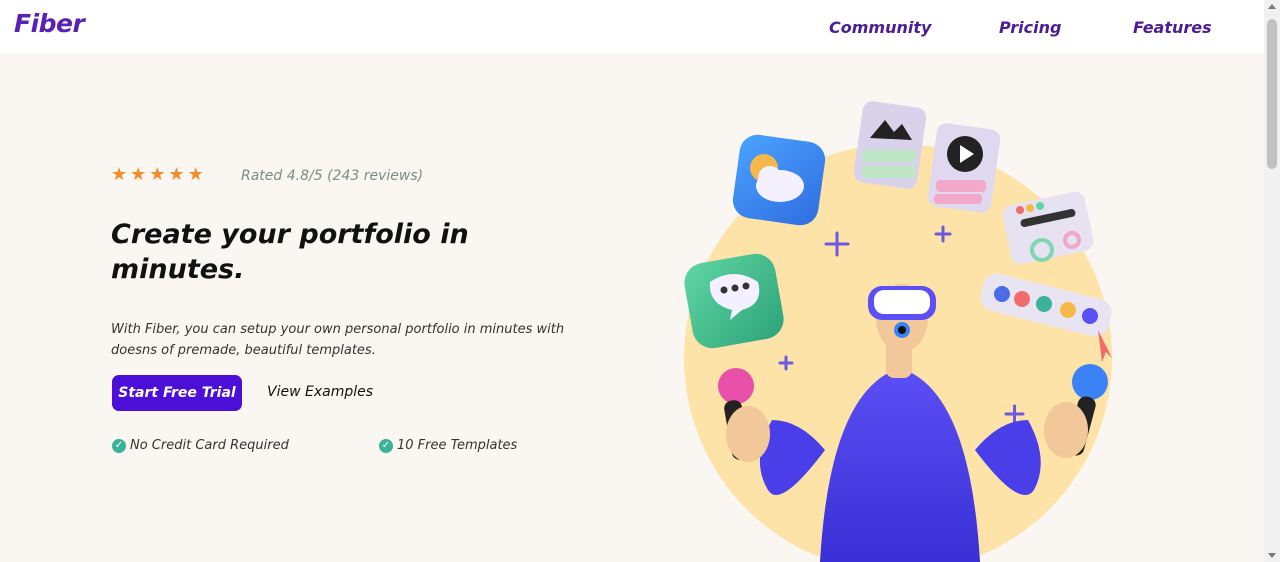 This screenshot has height=562, width=1280. I want to click on feature-label: No Credit Card Required, so click(209, 445).